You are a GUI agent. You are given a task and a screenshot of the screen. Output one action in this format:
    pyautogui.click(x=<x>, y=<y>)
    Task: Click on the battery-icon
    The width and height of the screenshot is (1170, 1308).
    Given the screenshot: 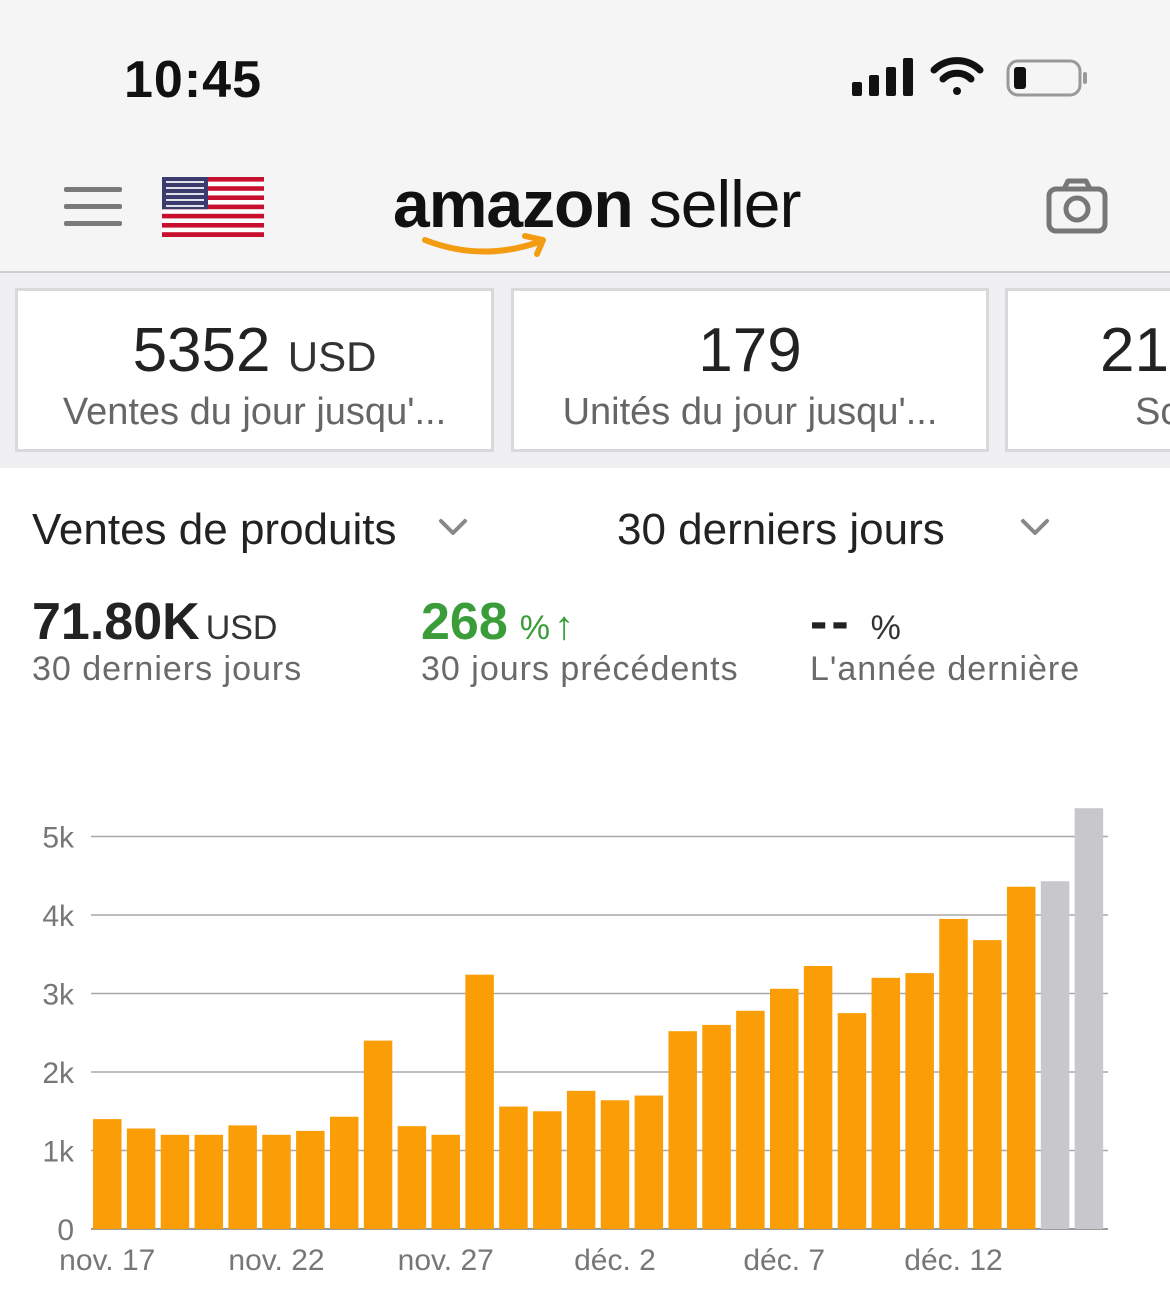 What is the action you would take?
    pyautogui.click(x=1046, y=78)
    